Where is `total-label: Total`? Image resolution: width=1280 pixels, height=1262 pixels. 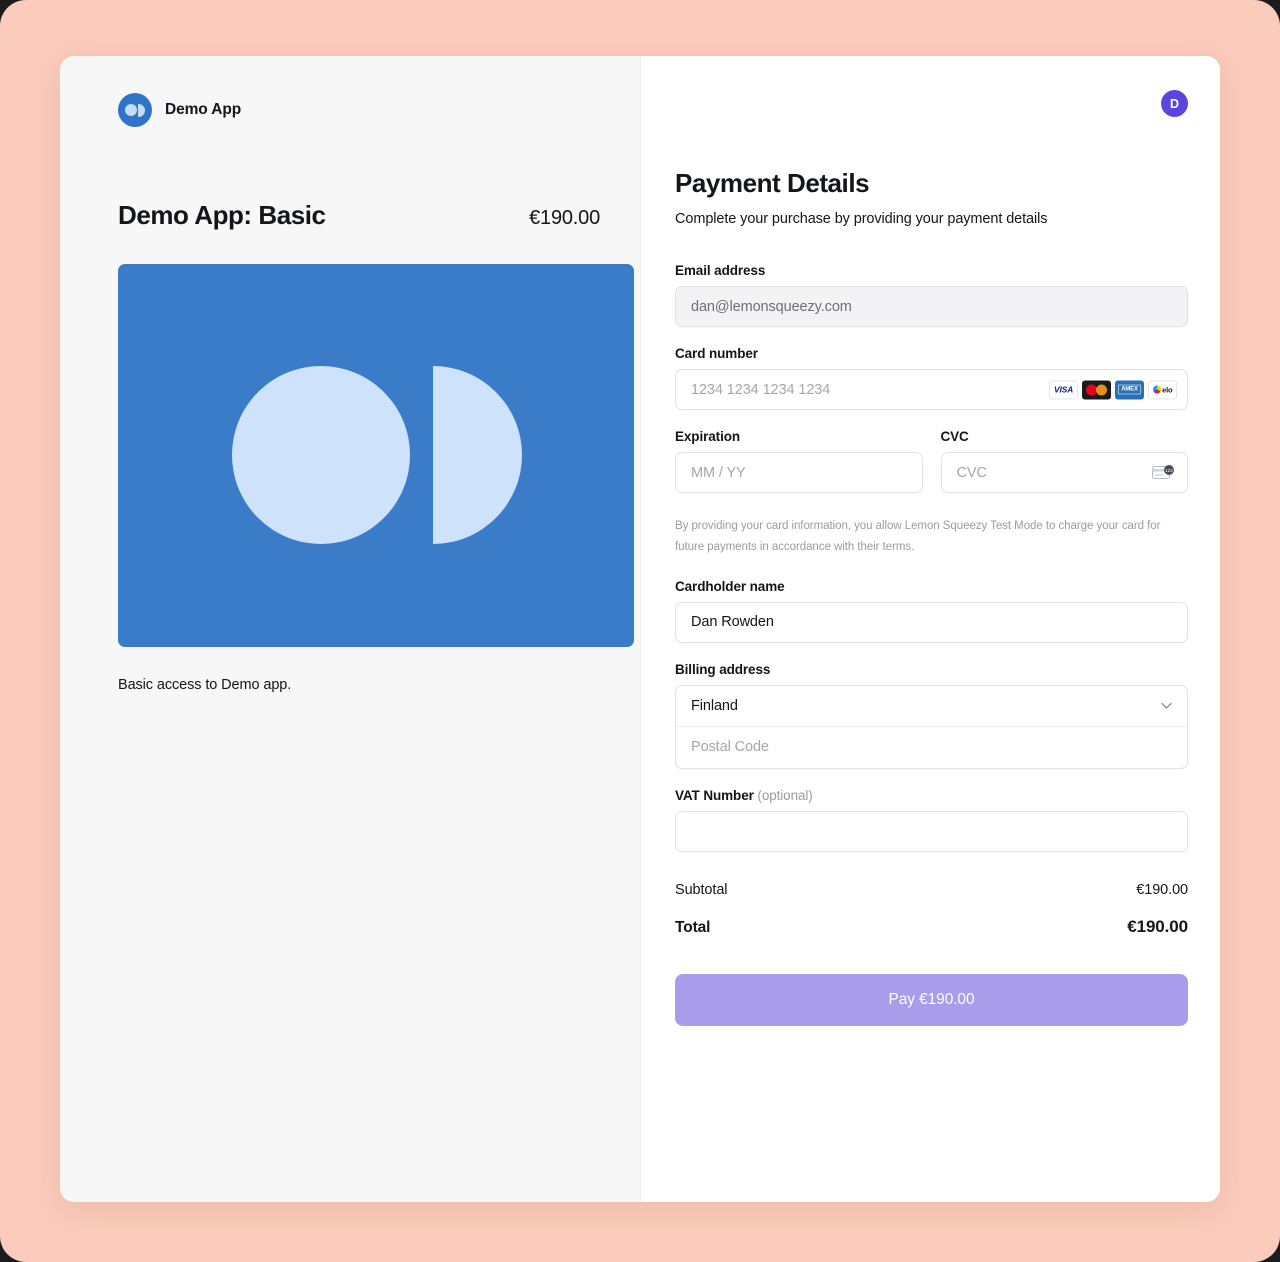
total-label: Total is located at coordinates (693, 927).